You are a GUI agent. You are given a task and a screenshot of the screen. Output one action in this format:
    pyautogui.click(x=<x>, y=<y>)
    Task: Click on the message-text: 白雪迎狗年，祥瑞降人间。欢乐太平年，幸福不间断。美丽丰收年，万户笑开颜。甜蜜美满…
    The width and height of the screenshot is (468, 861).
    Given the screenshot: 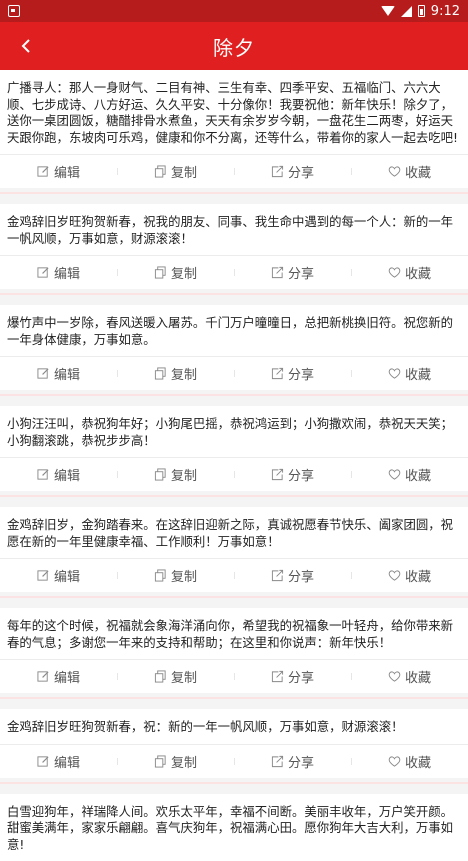 What is the action you would take?
    pyautogui.click(x=234, y=827)
    